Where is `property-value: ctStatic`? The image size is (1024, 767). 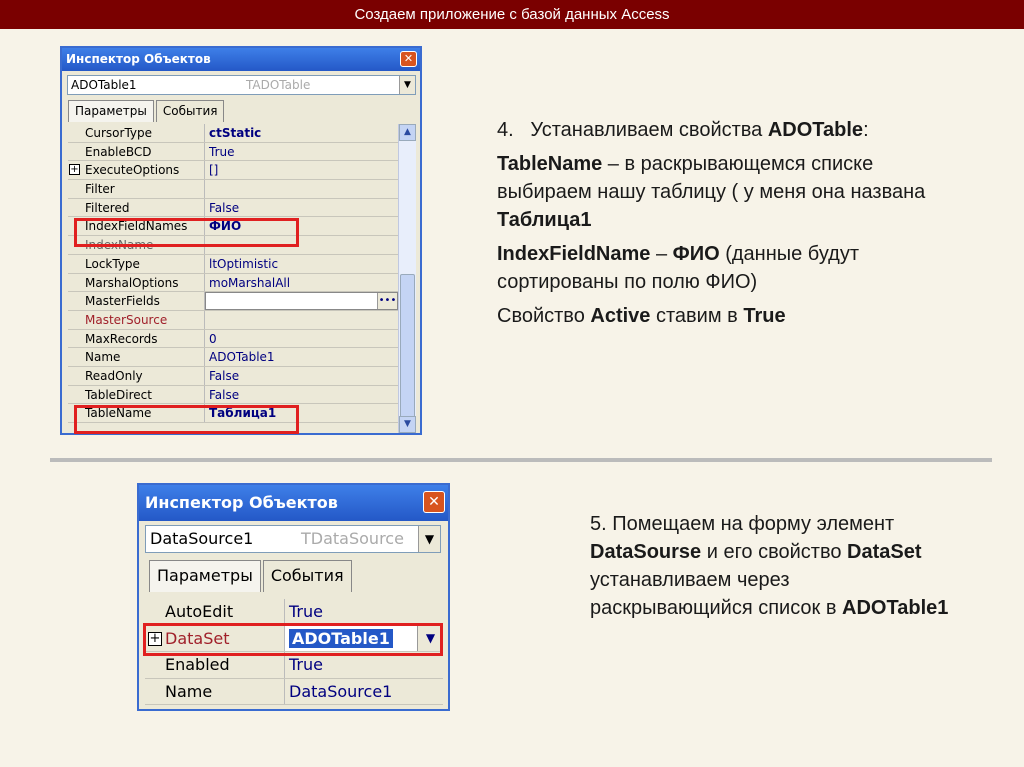 property-value: ctStatic is located at coordinates (301, 133).